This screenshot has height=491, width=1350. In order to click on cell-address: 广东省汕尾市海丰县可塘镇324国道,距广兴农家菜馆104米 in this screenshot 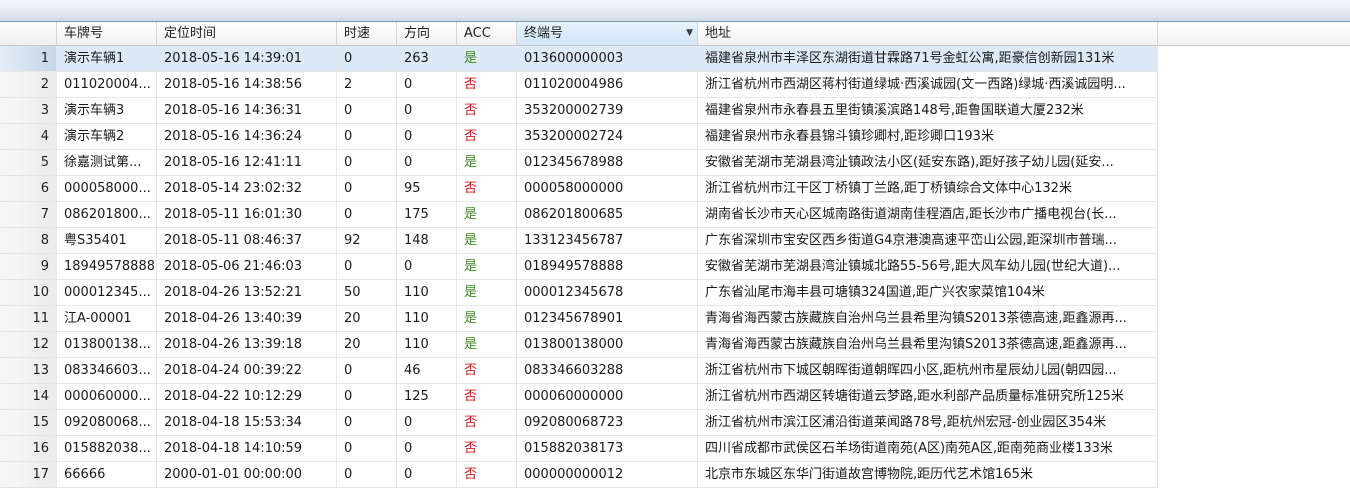, I will do `click(928, 293)`.